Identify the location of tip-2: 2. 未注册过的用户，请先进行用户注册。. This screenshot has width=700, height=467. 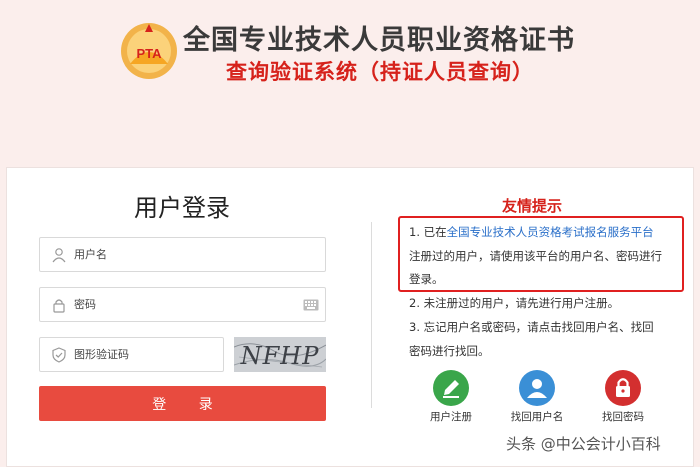
(514, 303).